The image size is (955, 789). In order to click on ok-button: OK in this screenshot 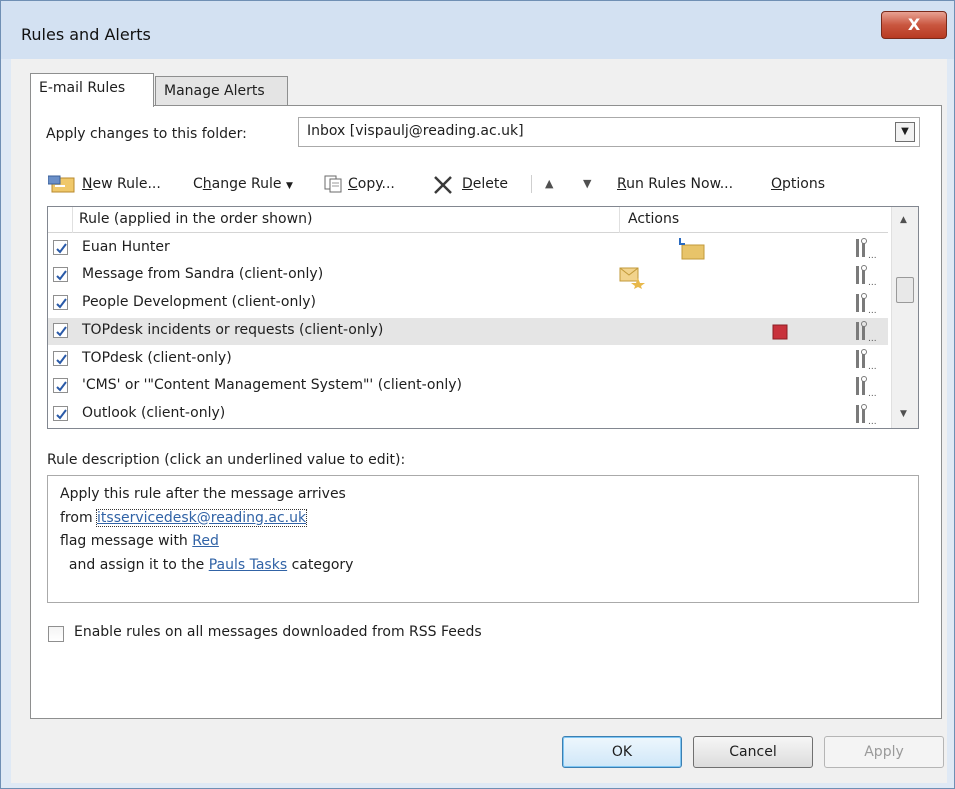, I will do `click(622, 752)`.